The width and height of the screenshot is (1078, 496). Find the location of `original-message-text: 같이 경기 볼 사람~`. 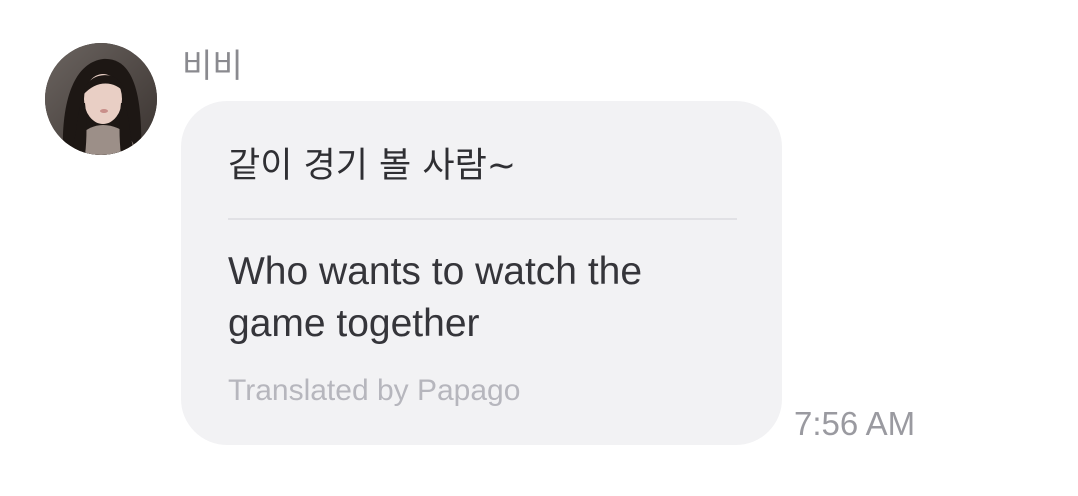

original-message-text: 같이 경기 볼 사람~ is located at coordinates (372, 166).